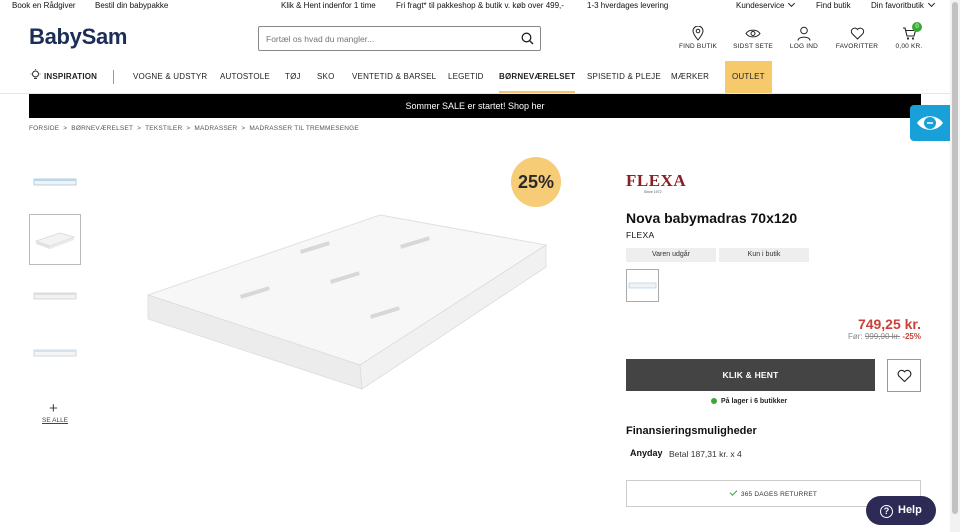 The image size is (960, 532). What do you see at coordinates (690, 77) in the screenshot?
I see `nav-item-maerker: MÆRKER` at bounding box center [690, 77].